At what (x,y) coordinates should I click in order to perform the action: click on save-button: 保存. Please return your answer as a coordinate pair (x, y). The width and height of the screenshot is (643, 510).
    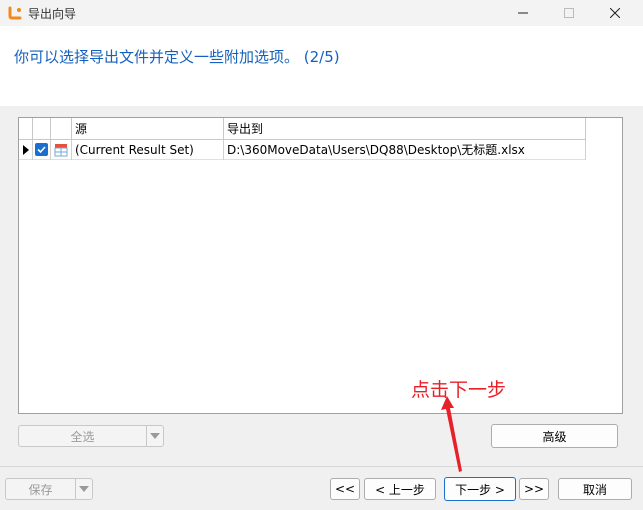
    Looking at the image, I should click on (49, 489).